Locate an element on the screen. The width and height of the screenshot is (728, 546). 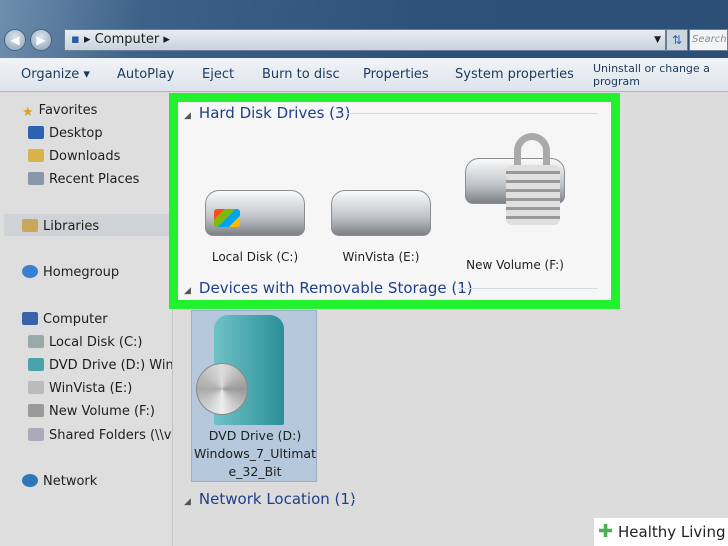
sidebar-favorites: ★ Favorites is located at coordinates (59, 111).